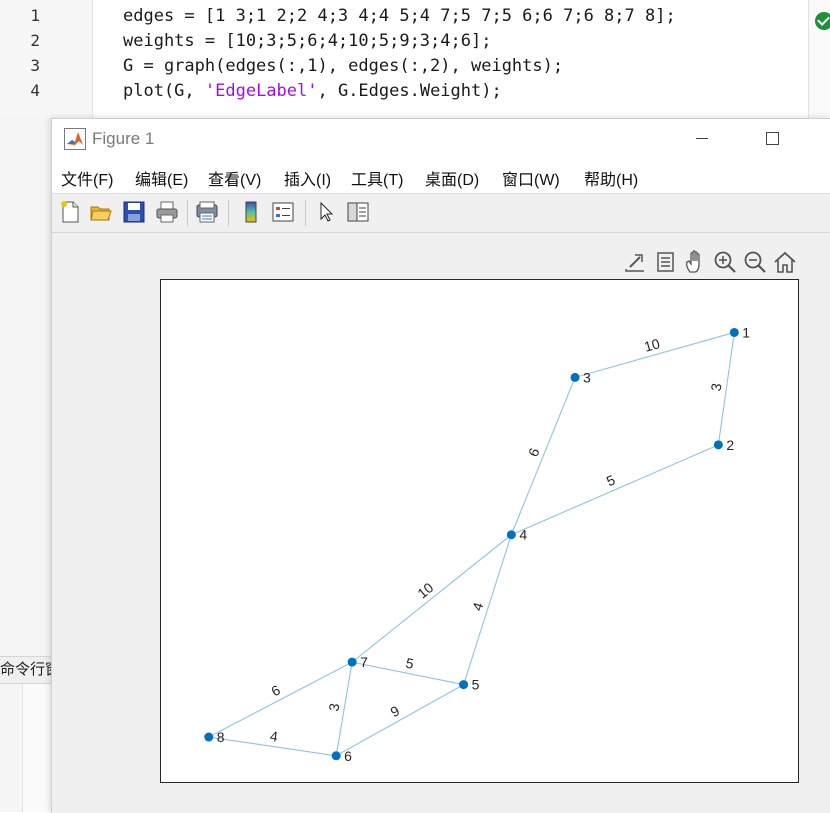 This screenshot has height=813, width=830. I want to click on print-preview-icon, so click(207, 212).